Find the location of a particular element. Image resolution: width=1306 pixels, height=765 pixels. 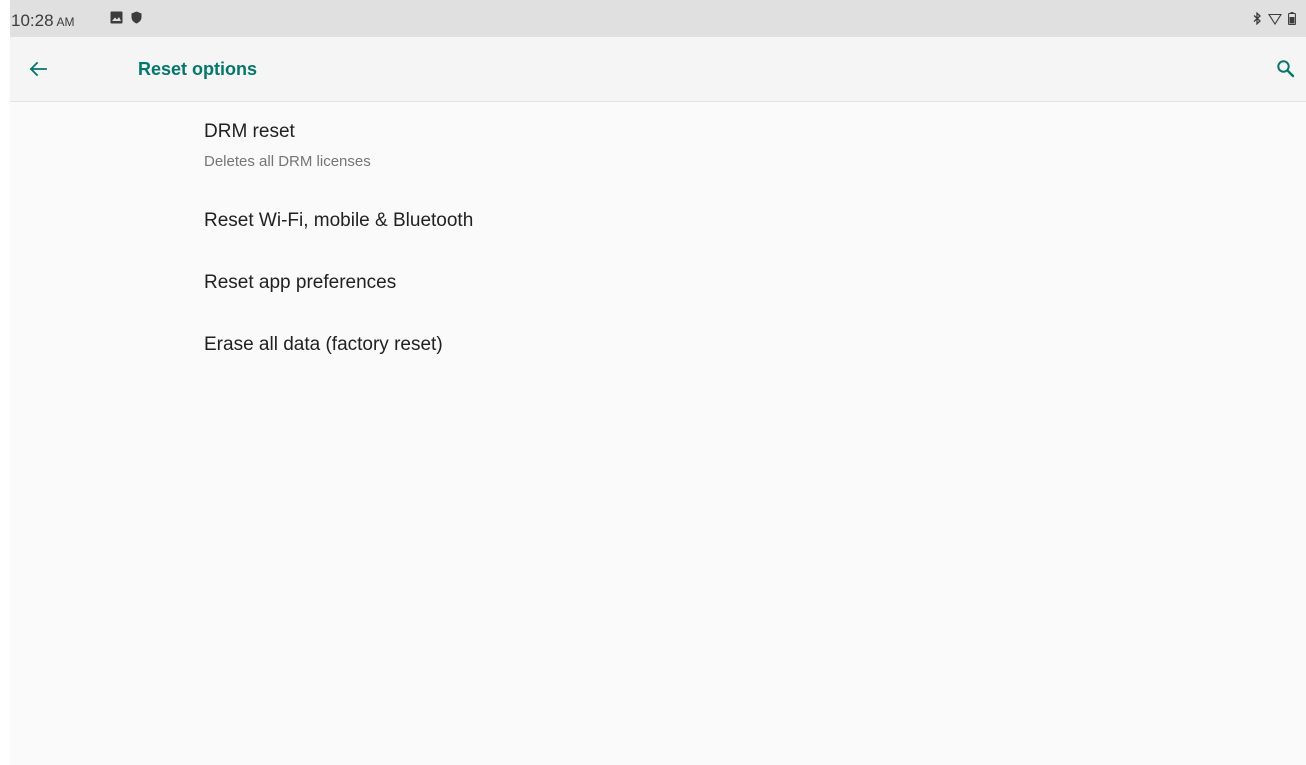

status-bar: 10:28 AM is located at coordinates (658, 18).